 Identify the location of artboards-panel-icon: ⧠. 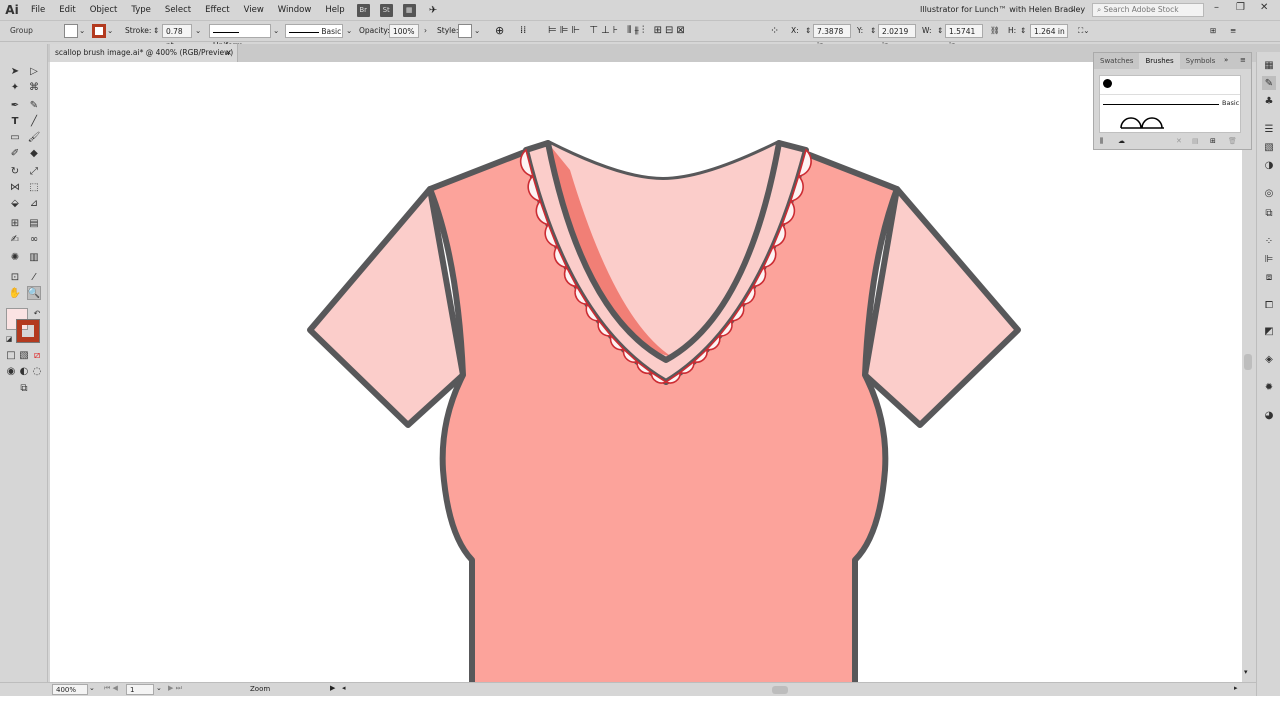
(1269, 305).